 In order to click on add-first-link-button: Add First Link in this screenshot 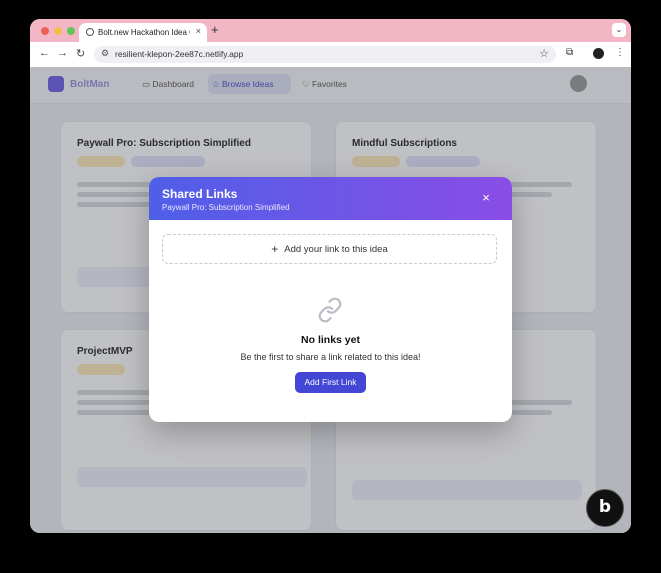, I will do `click(330, 382)`.